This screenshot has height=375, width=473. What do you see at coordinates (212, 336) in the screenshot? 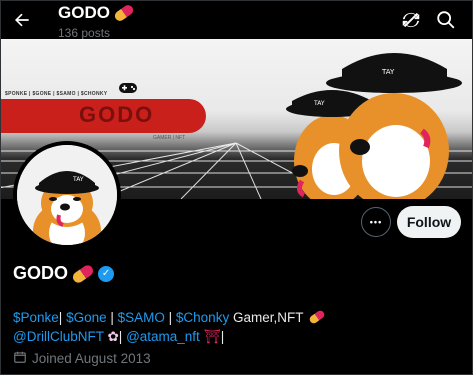
I see `torii-gate-icon: ⛩` at bounding box center [212, 336].